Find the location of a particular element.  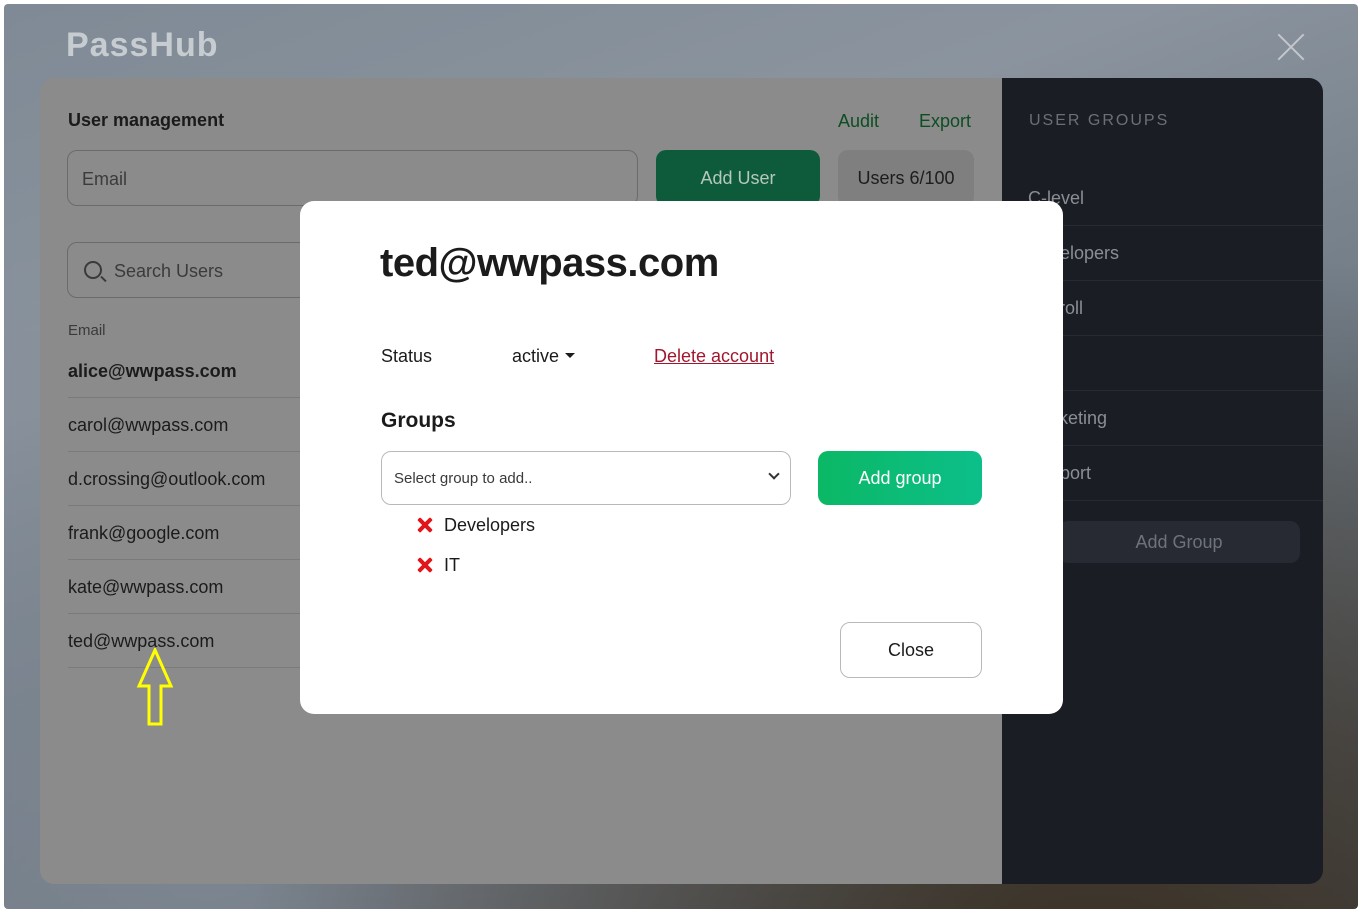

status-label: Status is located at coordinates (407, 356).